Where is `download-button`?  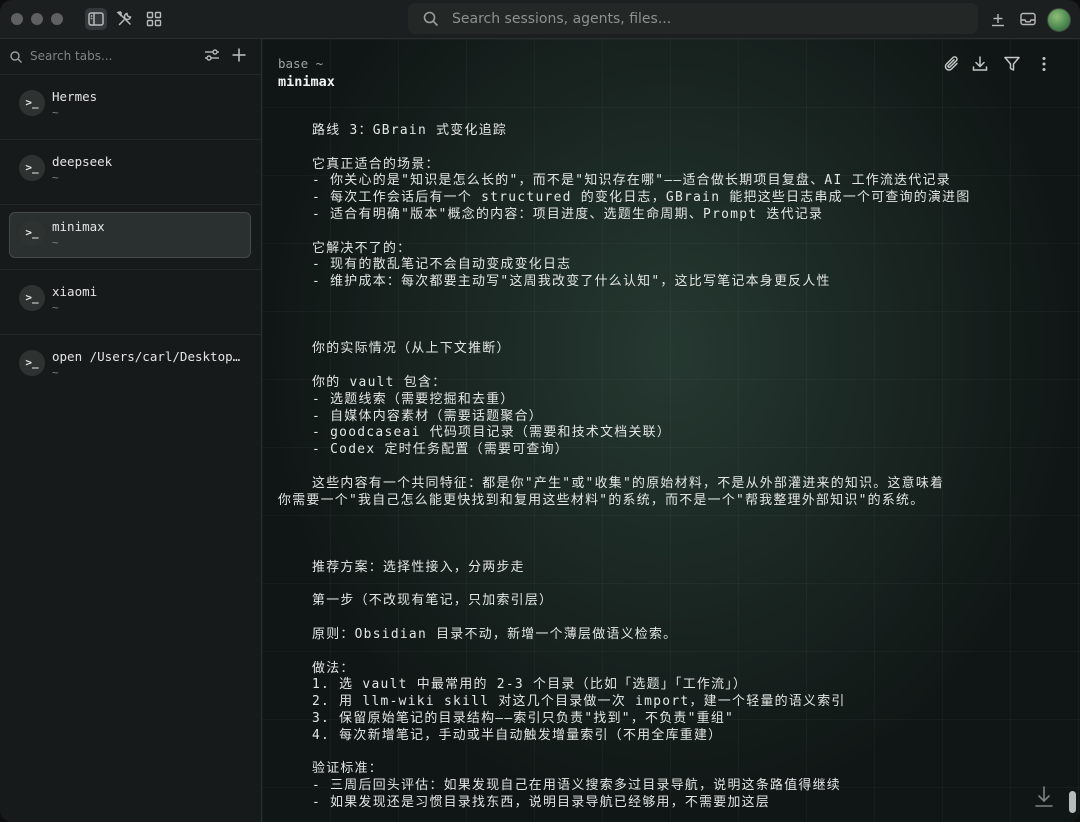
download-button is located at coordinates (980, 64).